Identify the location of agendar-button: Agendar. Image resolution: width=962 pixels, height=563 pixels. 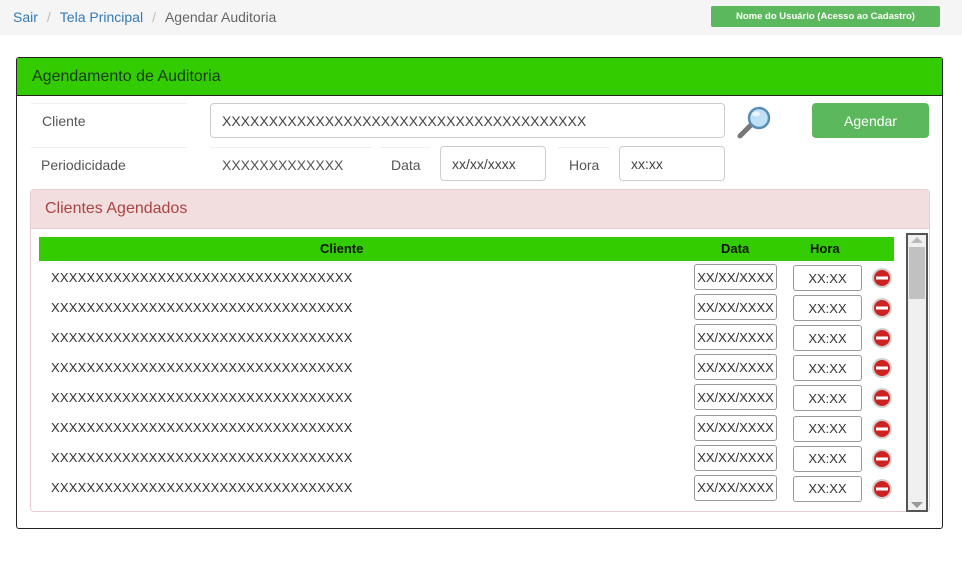
(870, 120).